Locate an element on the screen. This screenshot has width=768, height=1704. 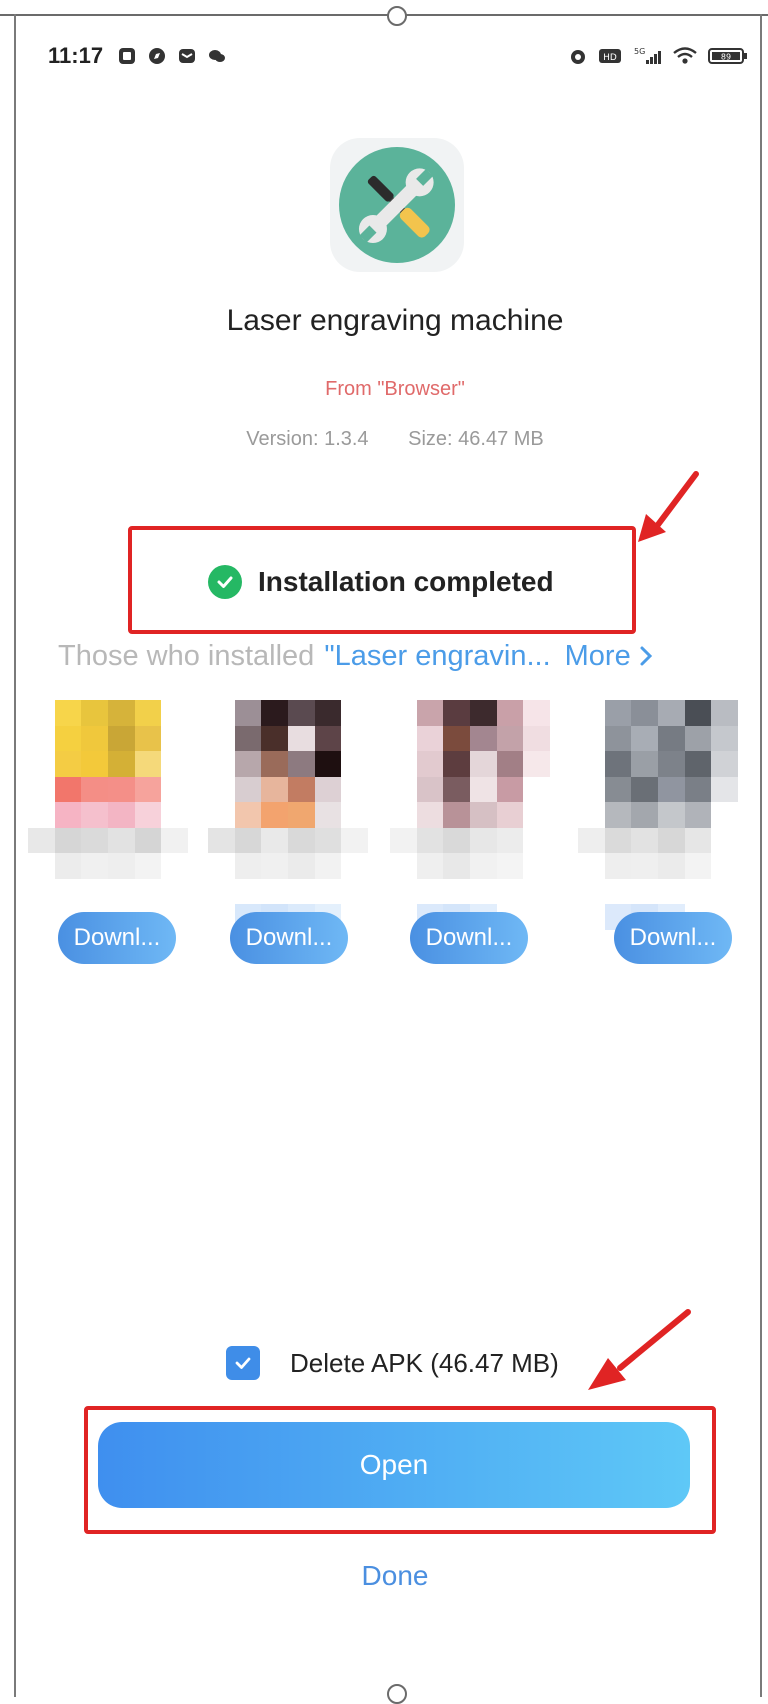
frame-left-edge is located at coordinates (15, 855).